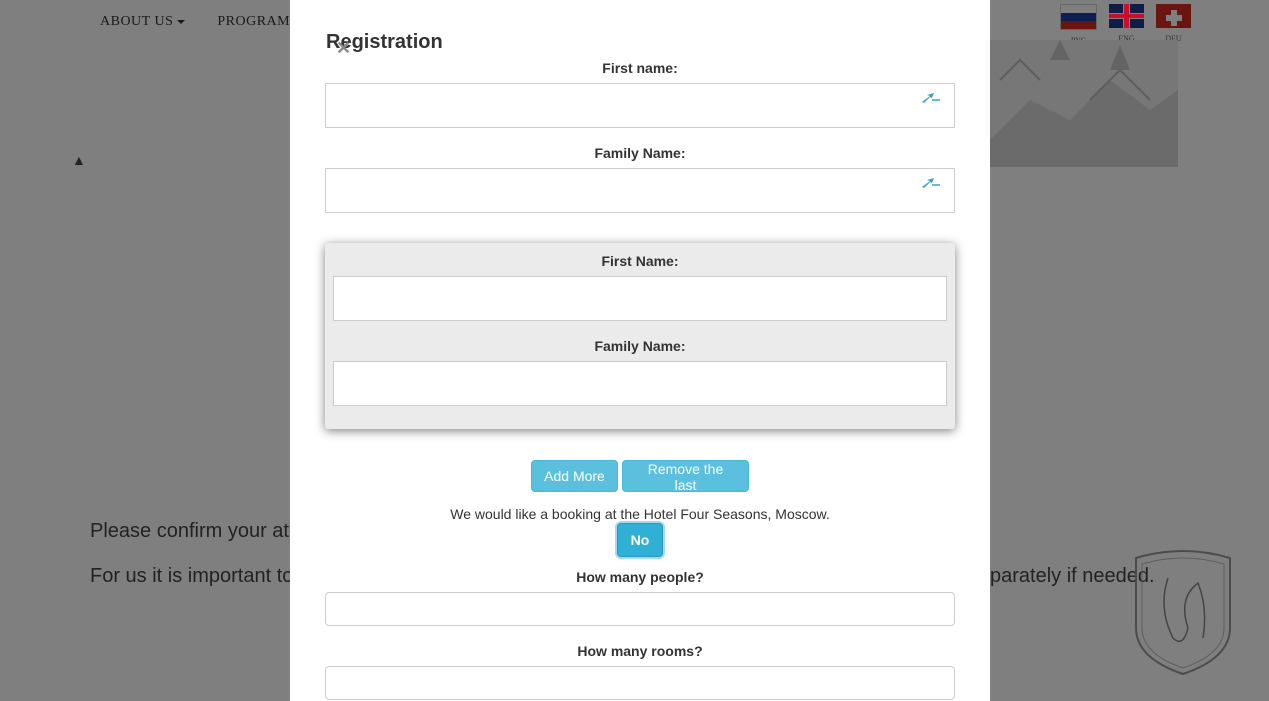 This screenshot has width=1269, height=701. What do you see at coordinates (640, 609) in the screenshot?
I see `people-count-field` at bounding box center [640, 609].